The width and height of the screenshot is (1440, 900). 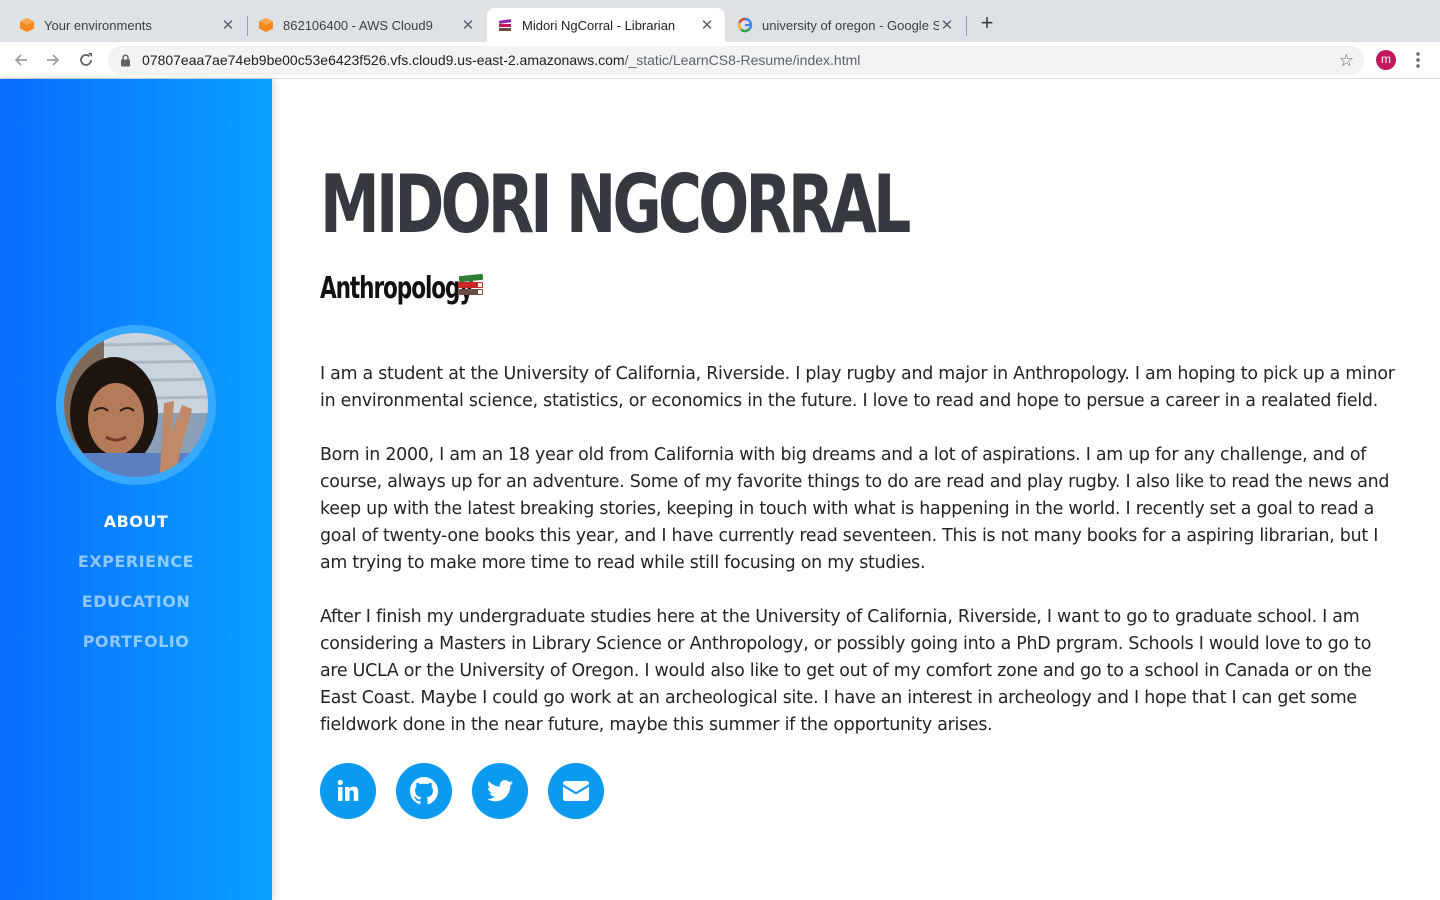 I want to click on social-links, so click(x=472, y=791).